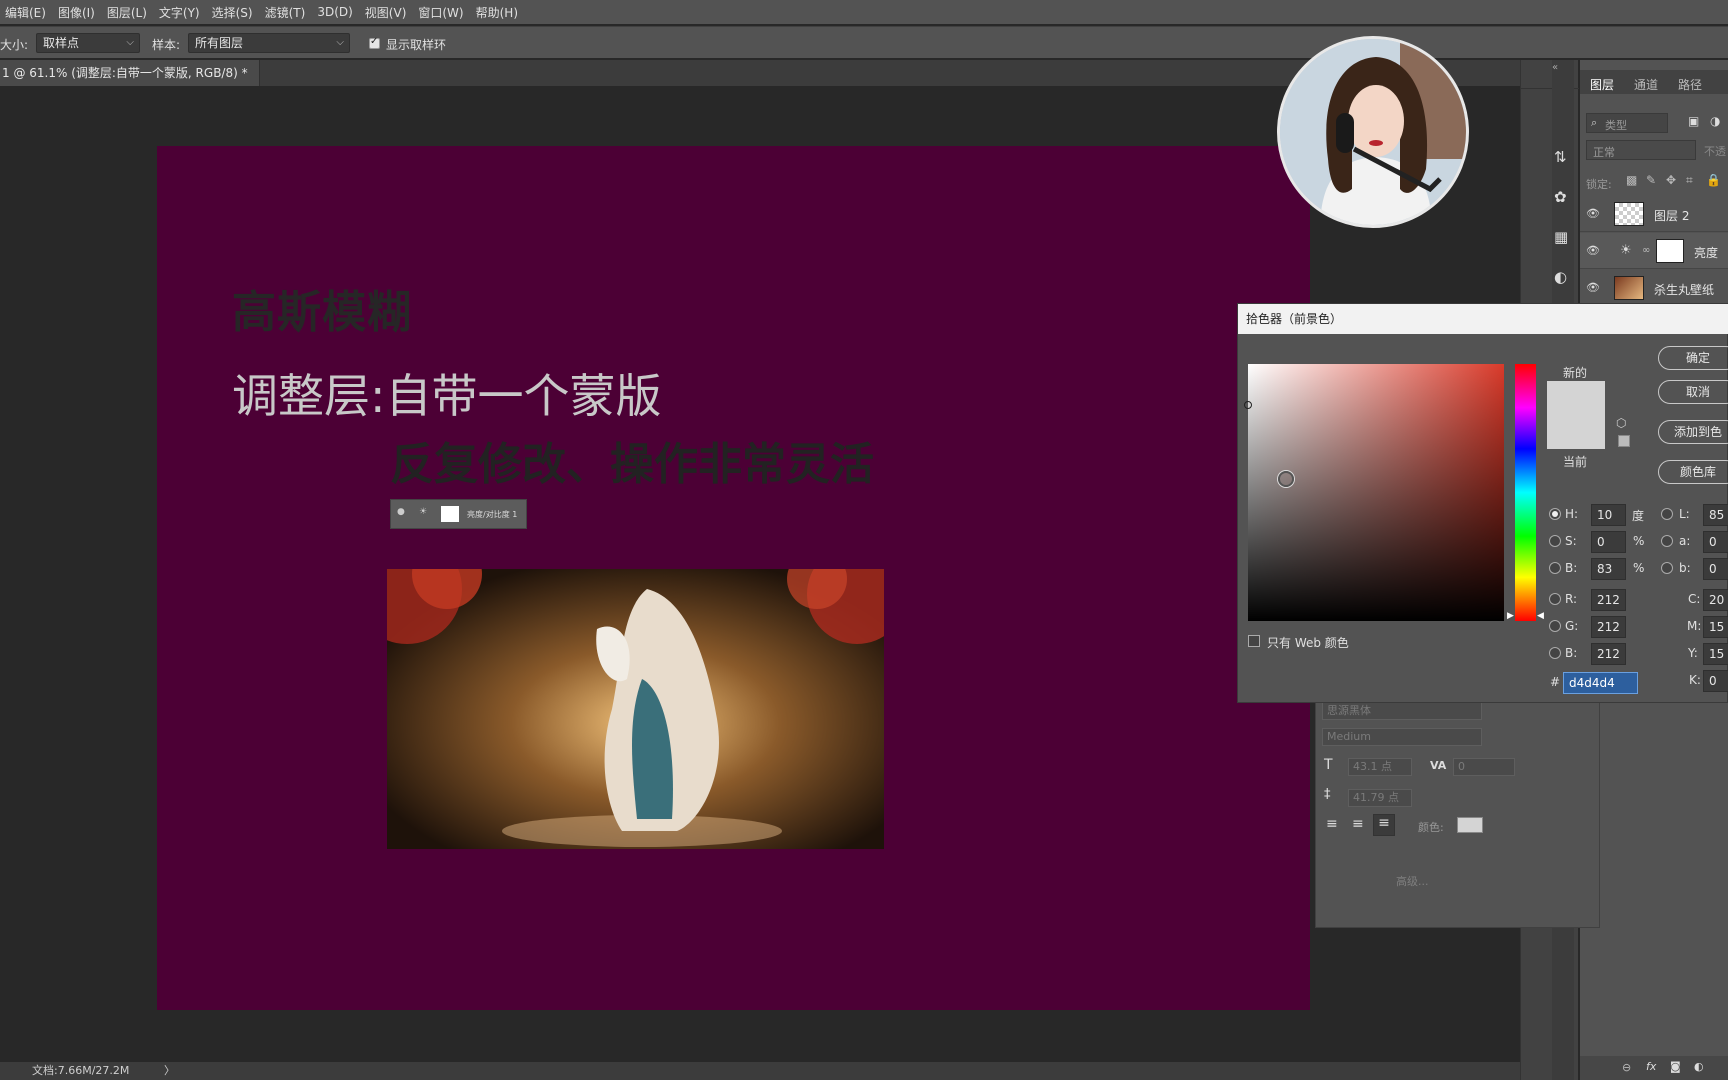 Image resolution: width=1728 pixels, height=1080 pixels. Describe the element at coordinates (1627, 123) in the screenshot. I see `layer-filter-field: ⌕ 类型` at that location.